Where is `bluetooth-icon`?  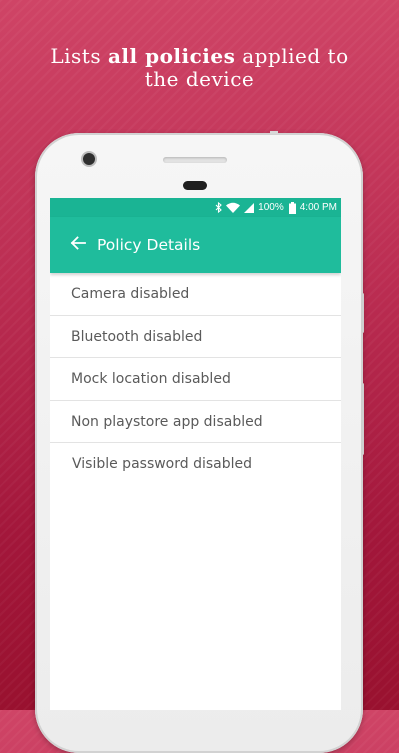 bluetooth-icon is located at coordinates (218, 207).